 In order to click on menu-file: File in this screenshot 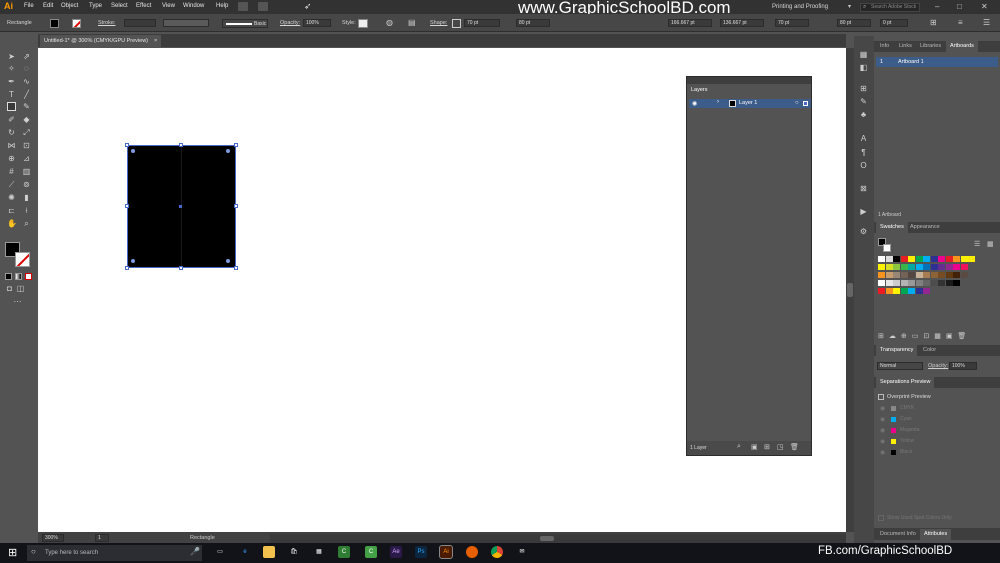, I will do `click(29, 6)`.